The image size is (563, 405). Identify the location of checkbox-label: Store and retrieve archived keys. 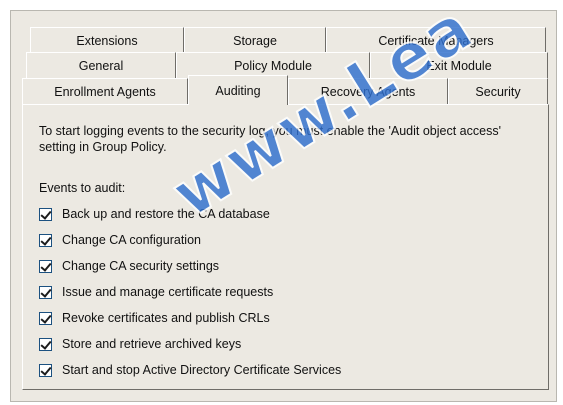
(152, 344).